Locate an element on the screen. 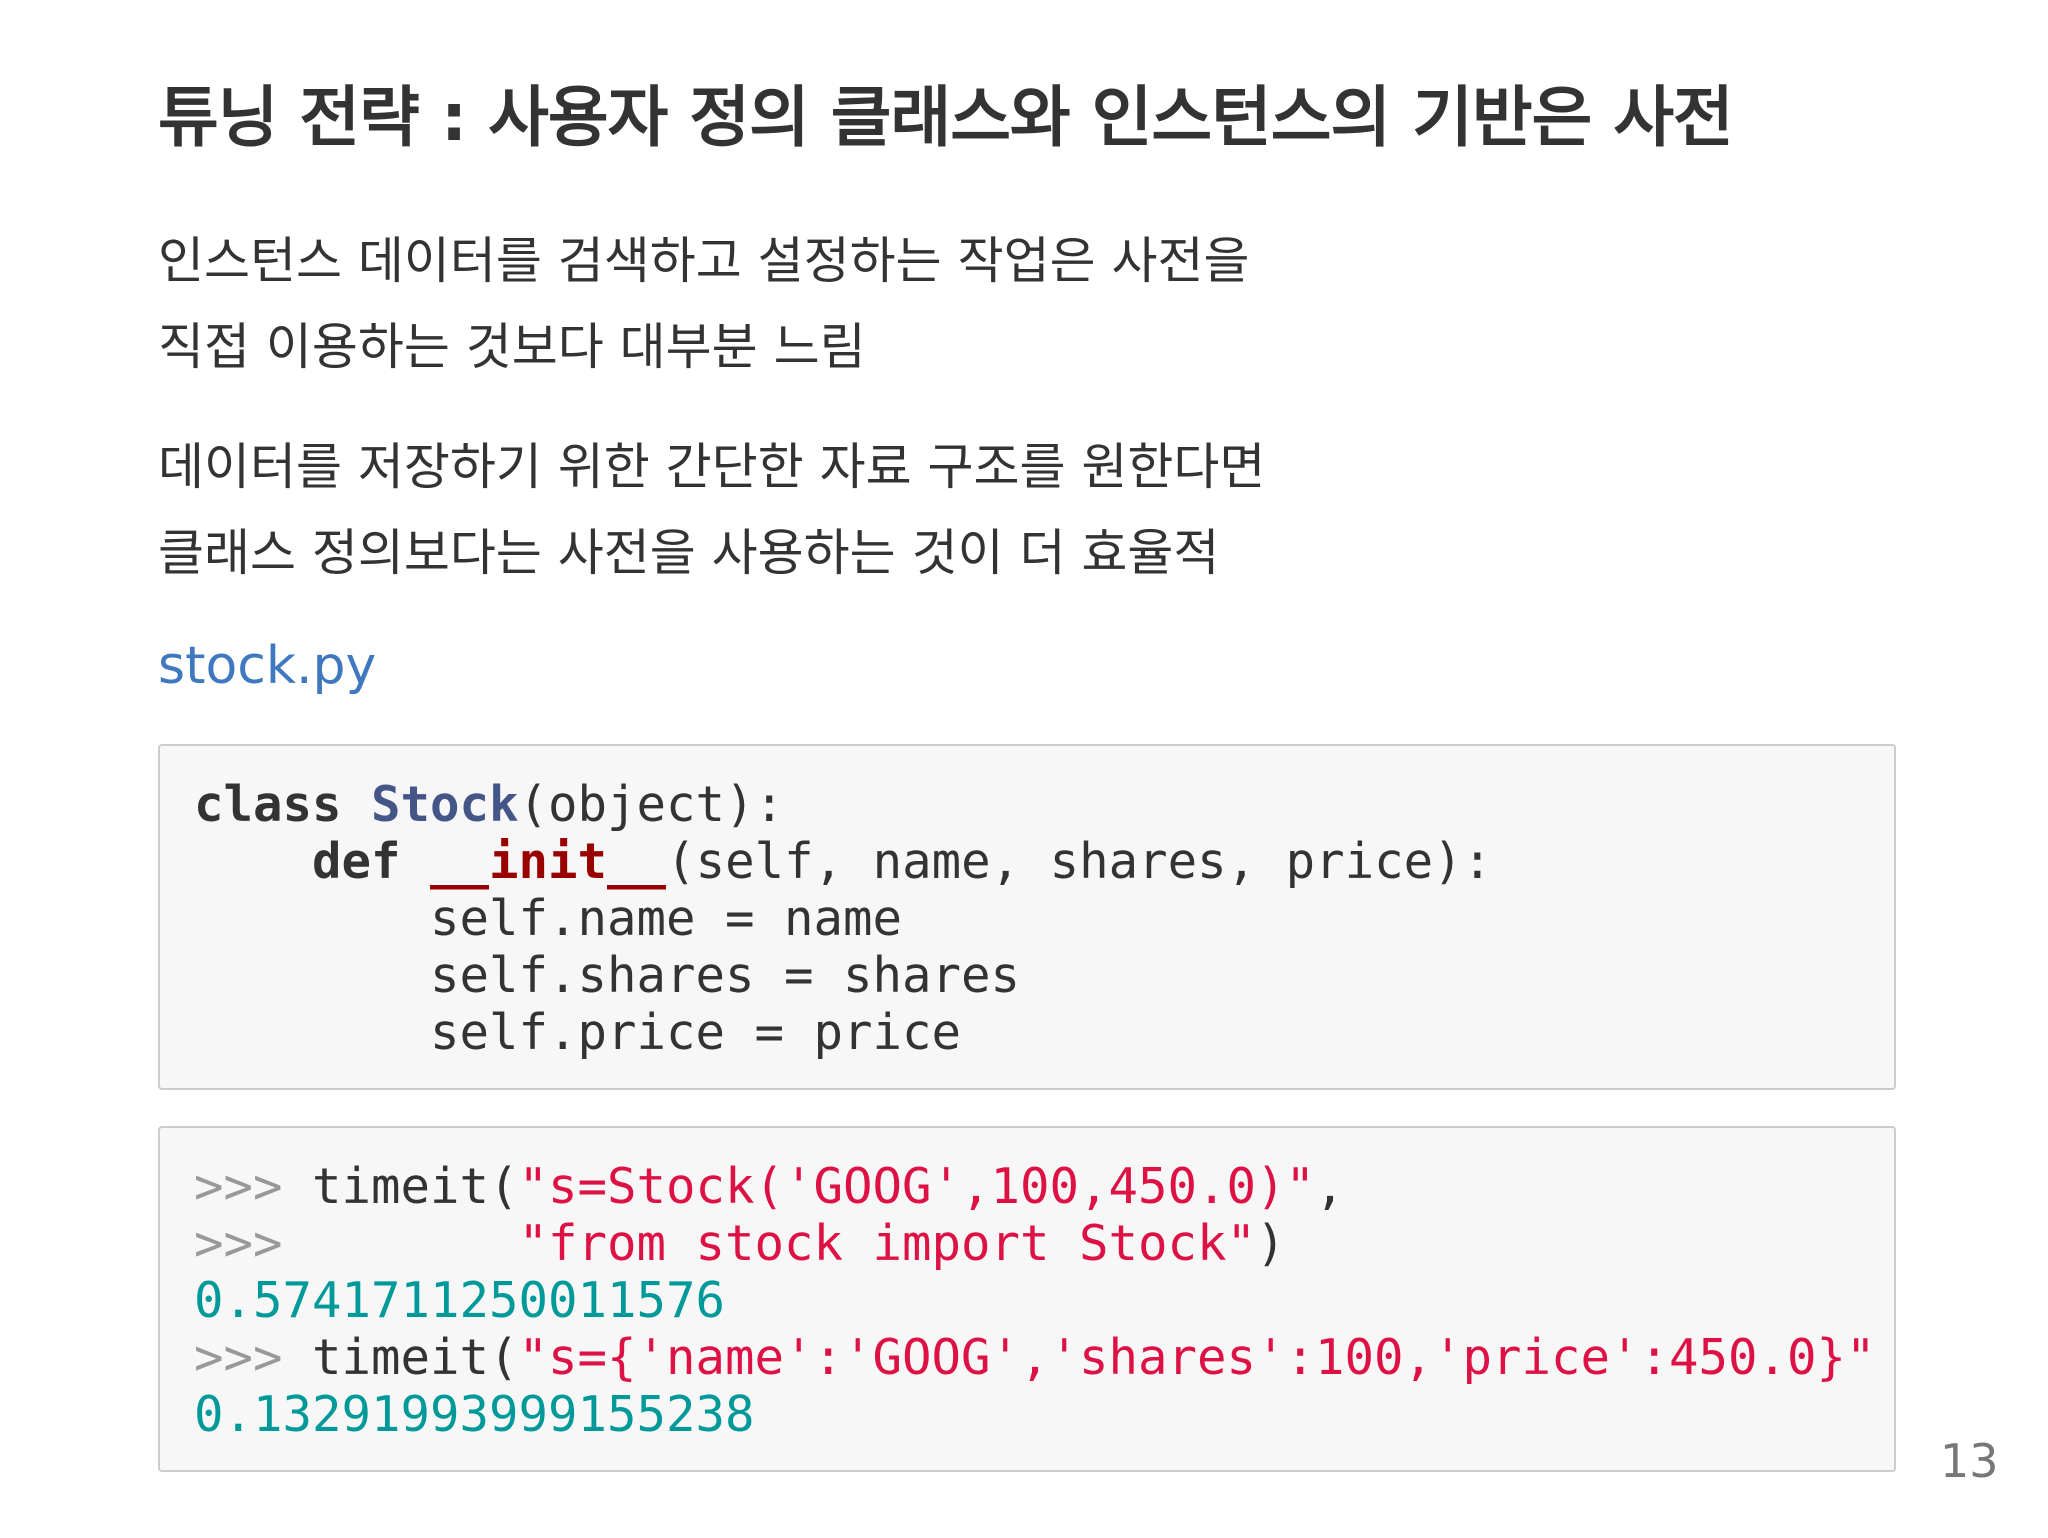 The image size is (2048, 1538). code-line: class Stock(object): is located at coordinates (489, 804).